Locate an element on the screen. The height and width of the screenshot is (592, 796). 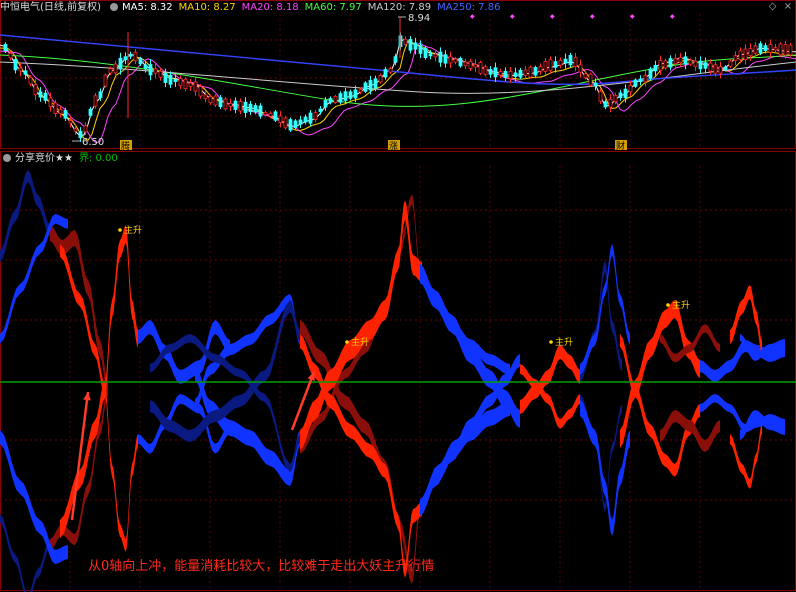
signal-label-2: 主升 is located at coordinates (564, 342).